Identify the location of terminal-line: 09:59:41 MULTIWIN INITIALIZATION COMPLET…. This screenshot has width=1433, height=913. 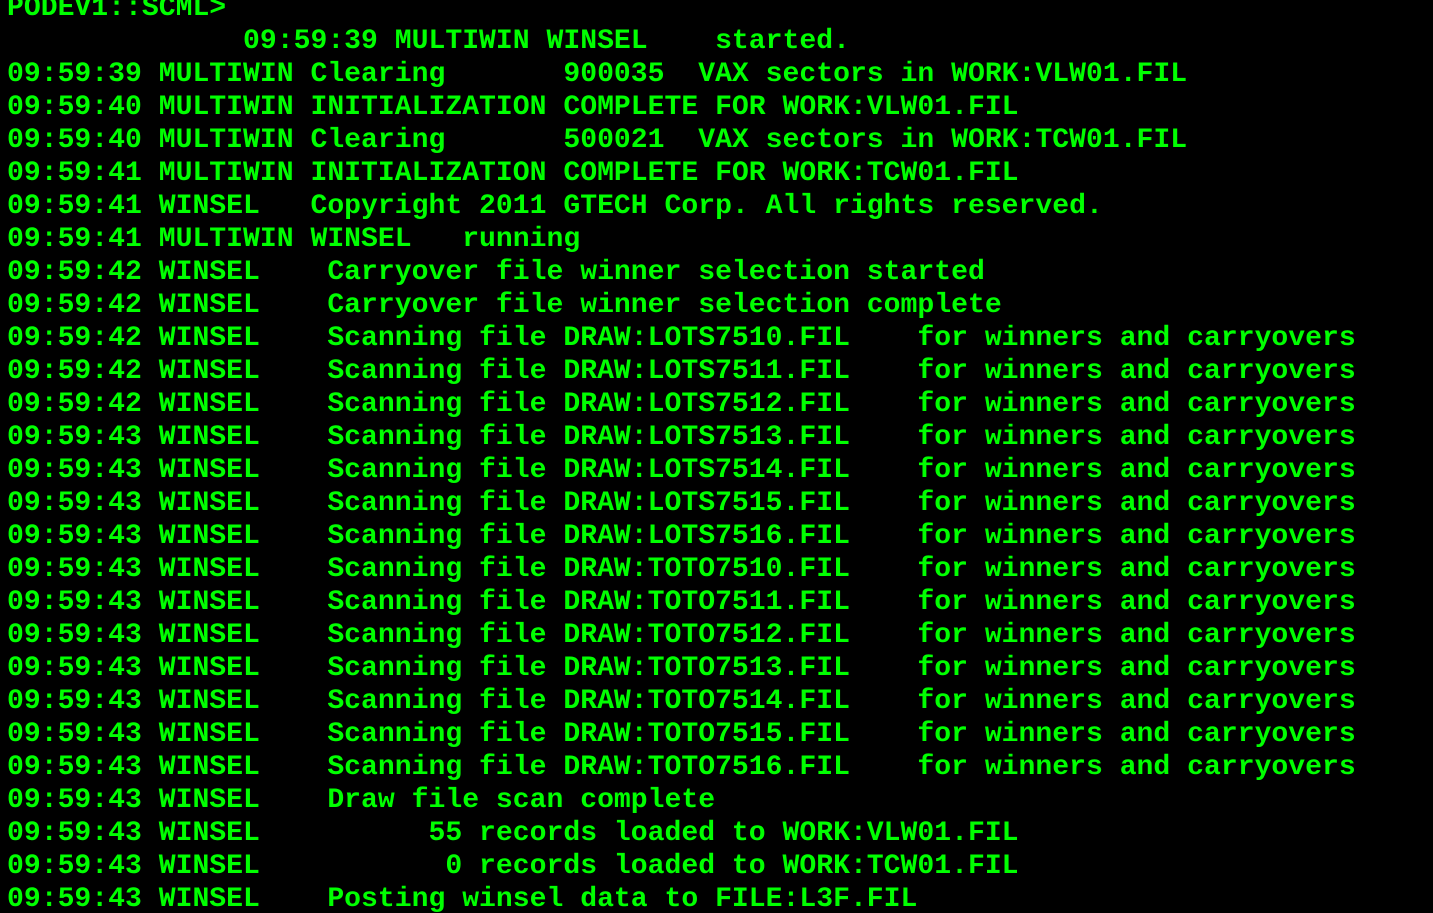
(513, 173).